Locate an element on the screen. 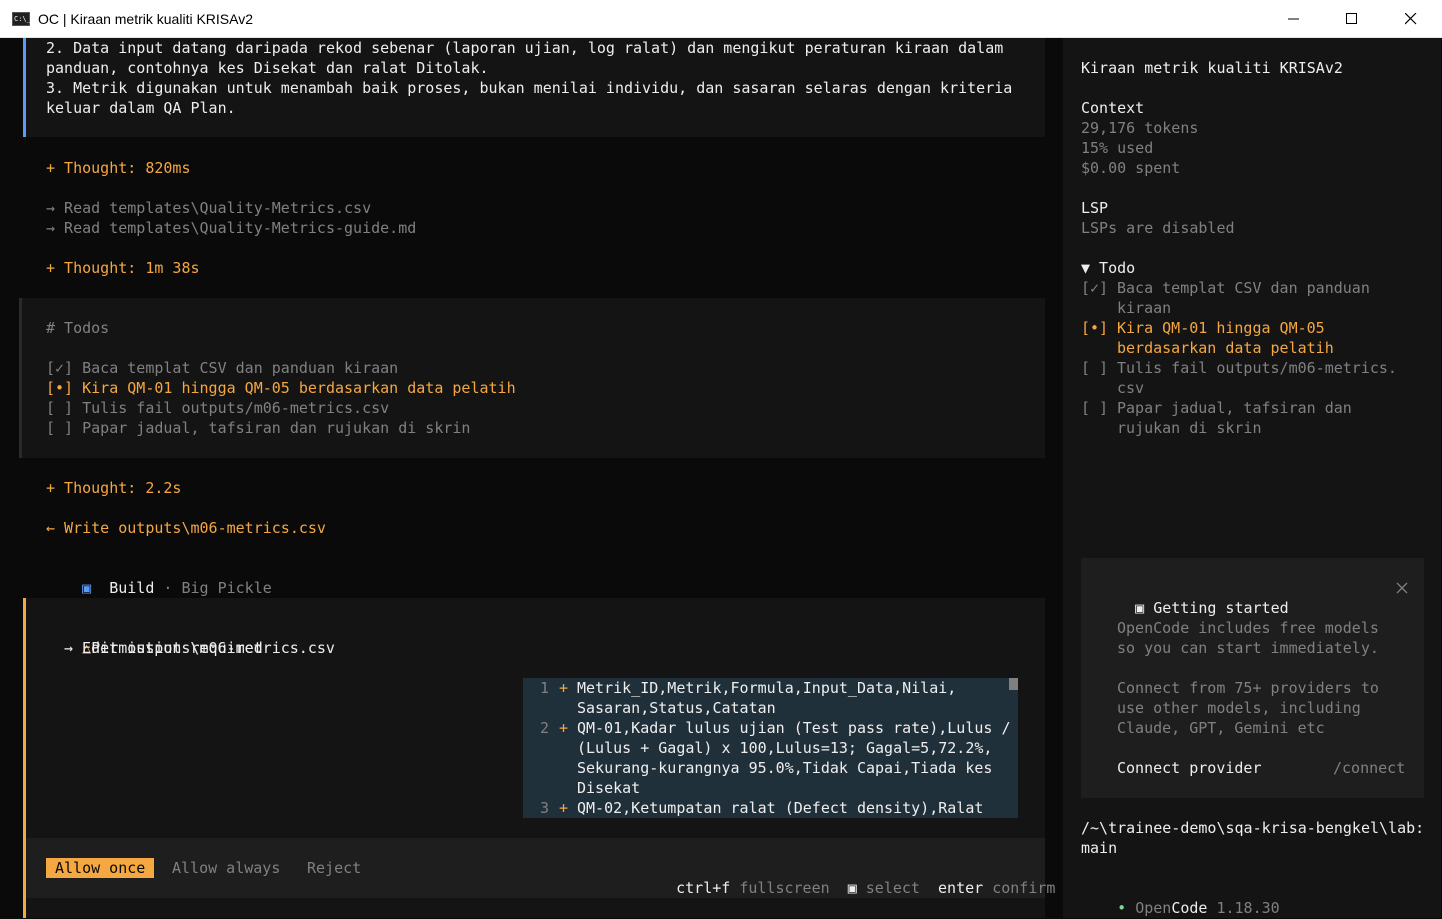 The width and height of the screenshot is (1442, 919). sidebar-todo-text: rujukan di skrin is located at coordinates (1189, 428).